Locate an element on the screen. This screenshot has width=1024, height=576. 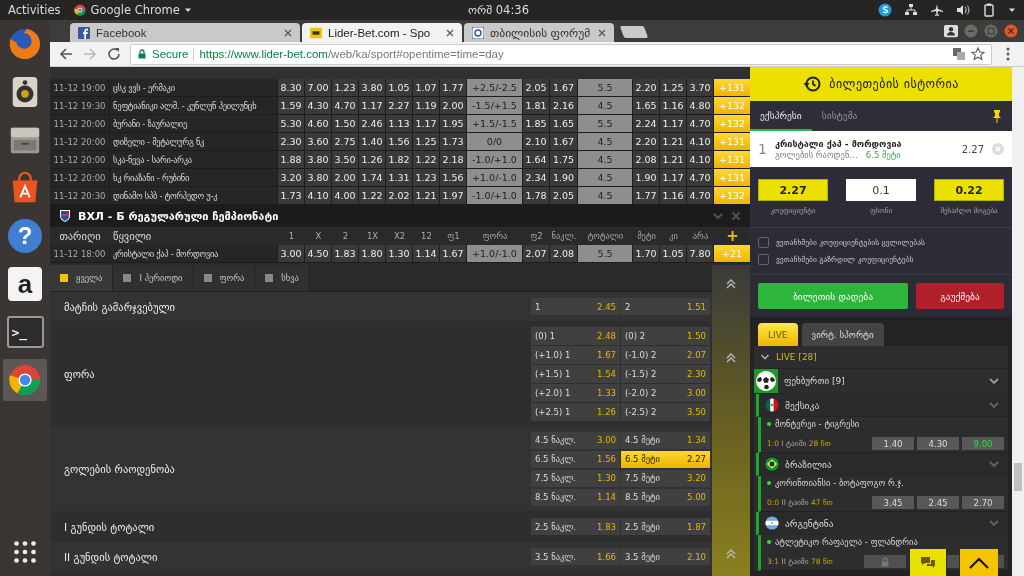
odds-cell: 1.50 is located at coordinates (345, 124).